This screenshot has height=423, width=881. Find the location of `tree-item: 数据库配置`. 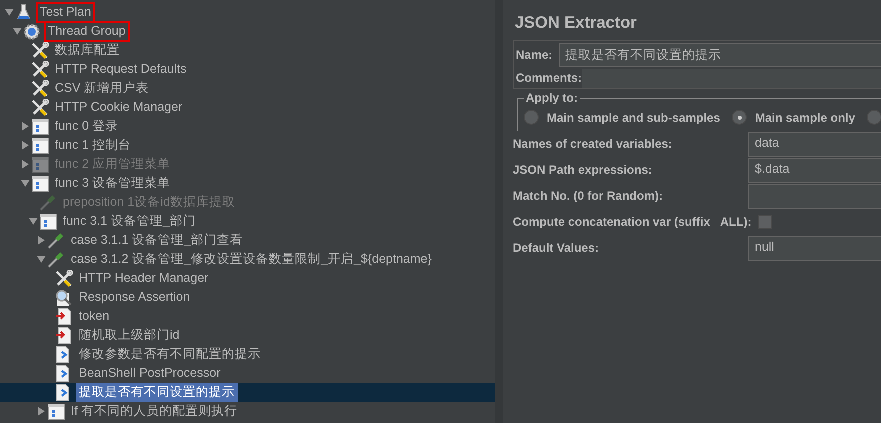

tree-item: 数据库配置 is located at coordinates (87, 50).